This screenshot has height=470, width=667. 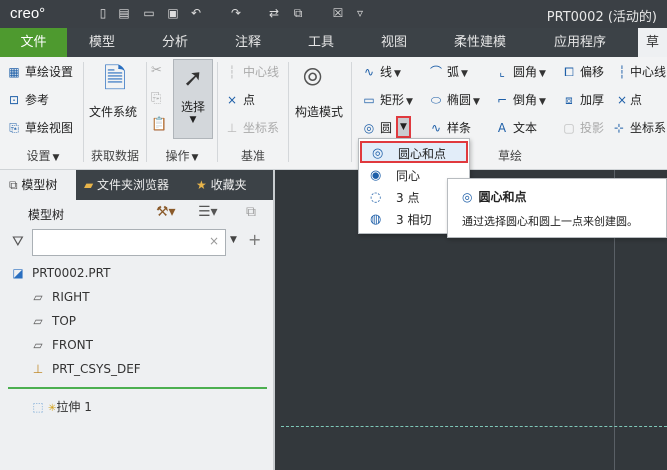 I want to click on open-folder-icon: ▭, so click(x=149, y=13).